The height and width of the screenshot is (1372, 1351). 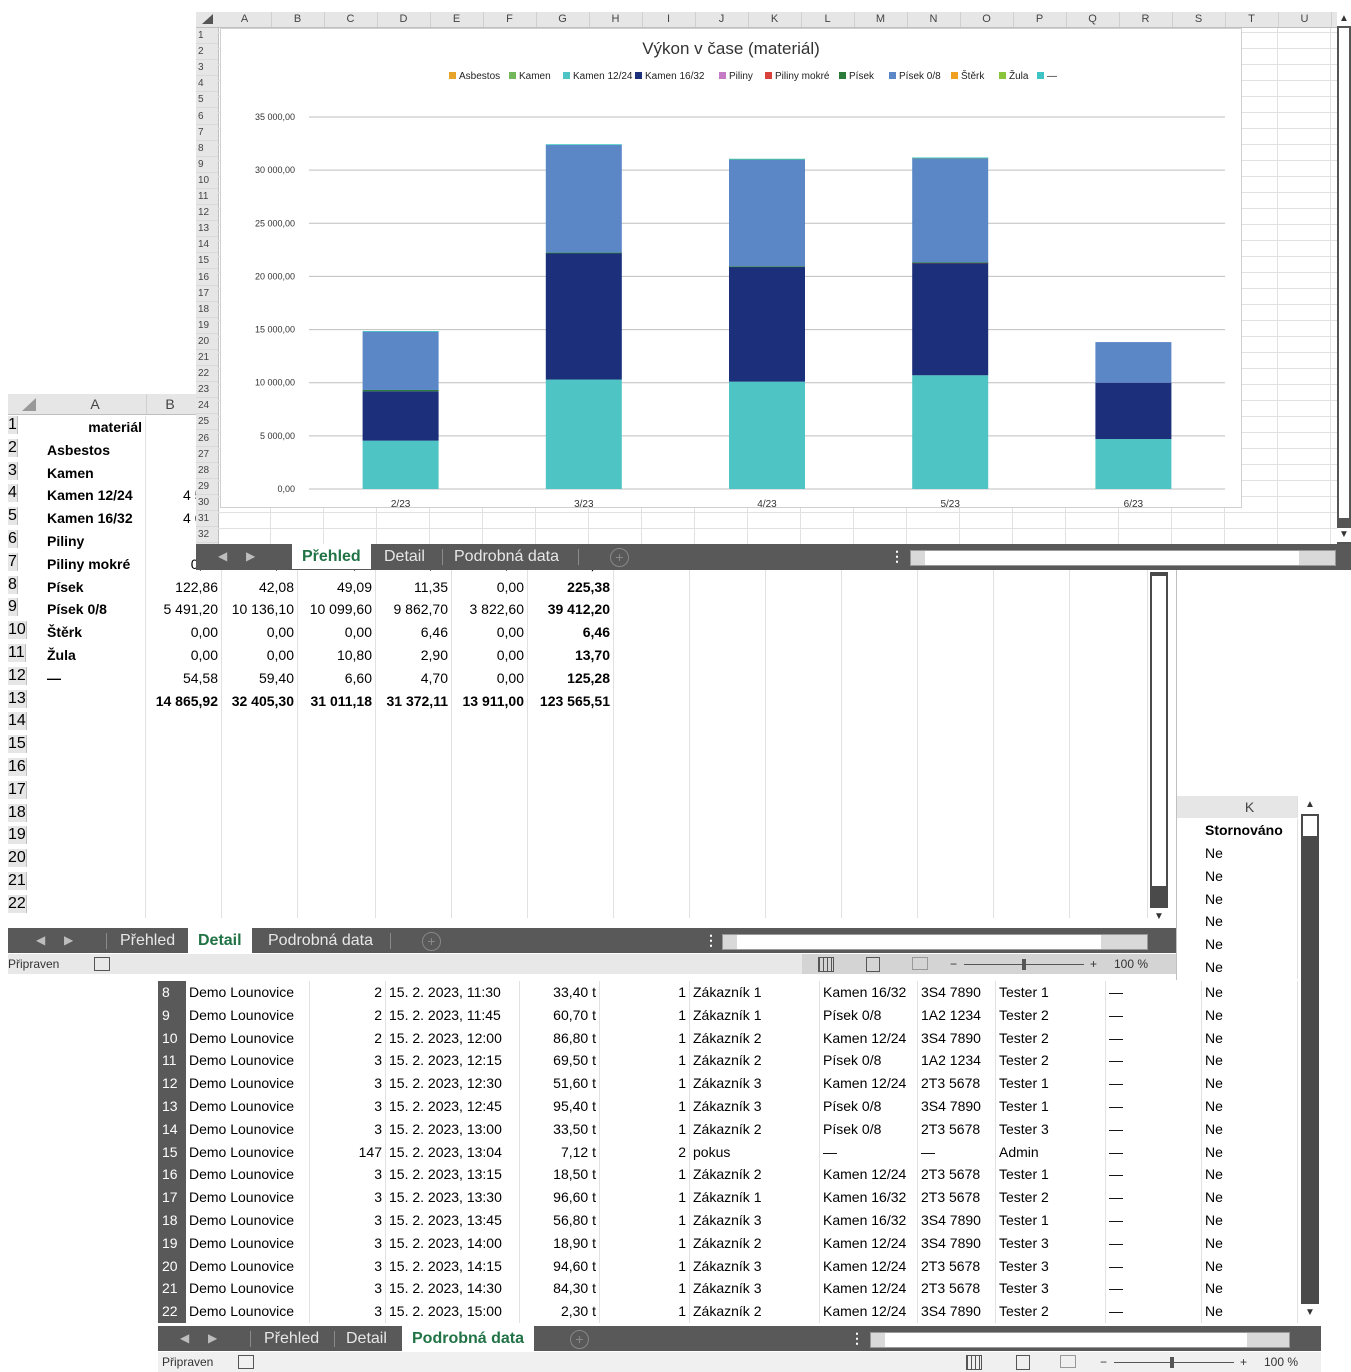 I want to click on row-header: 29, so click(x=207, y=487).